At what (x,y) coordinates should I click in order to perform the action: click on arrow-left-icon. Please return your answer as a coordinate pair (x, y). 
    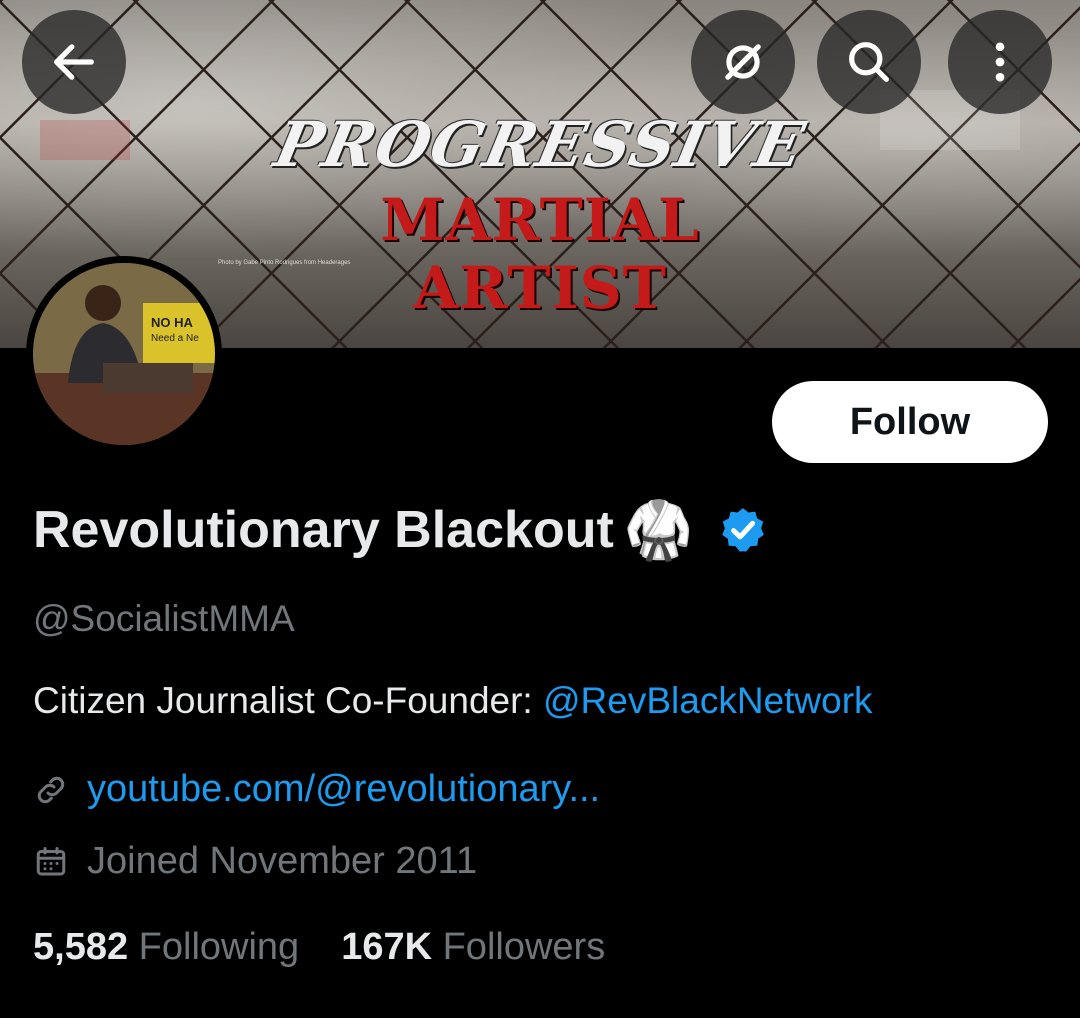
    Looking at the image, I should click on (74, 62).